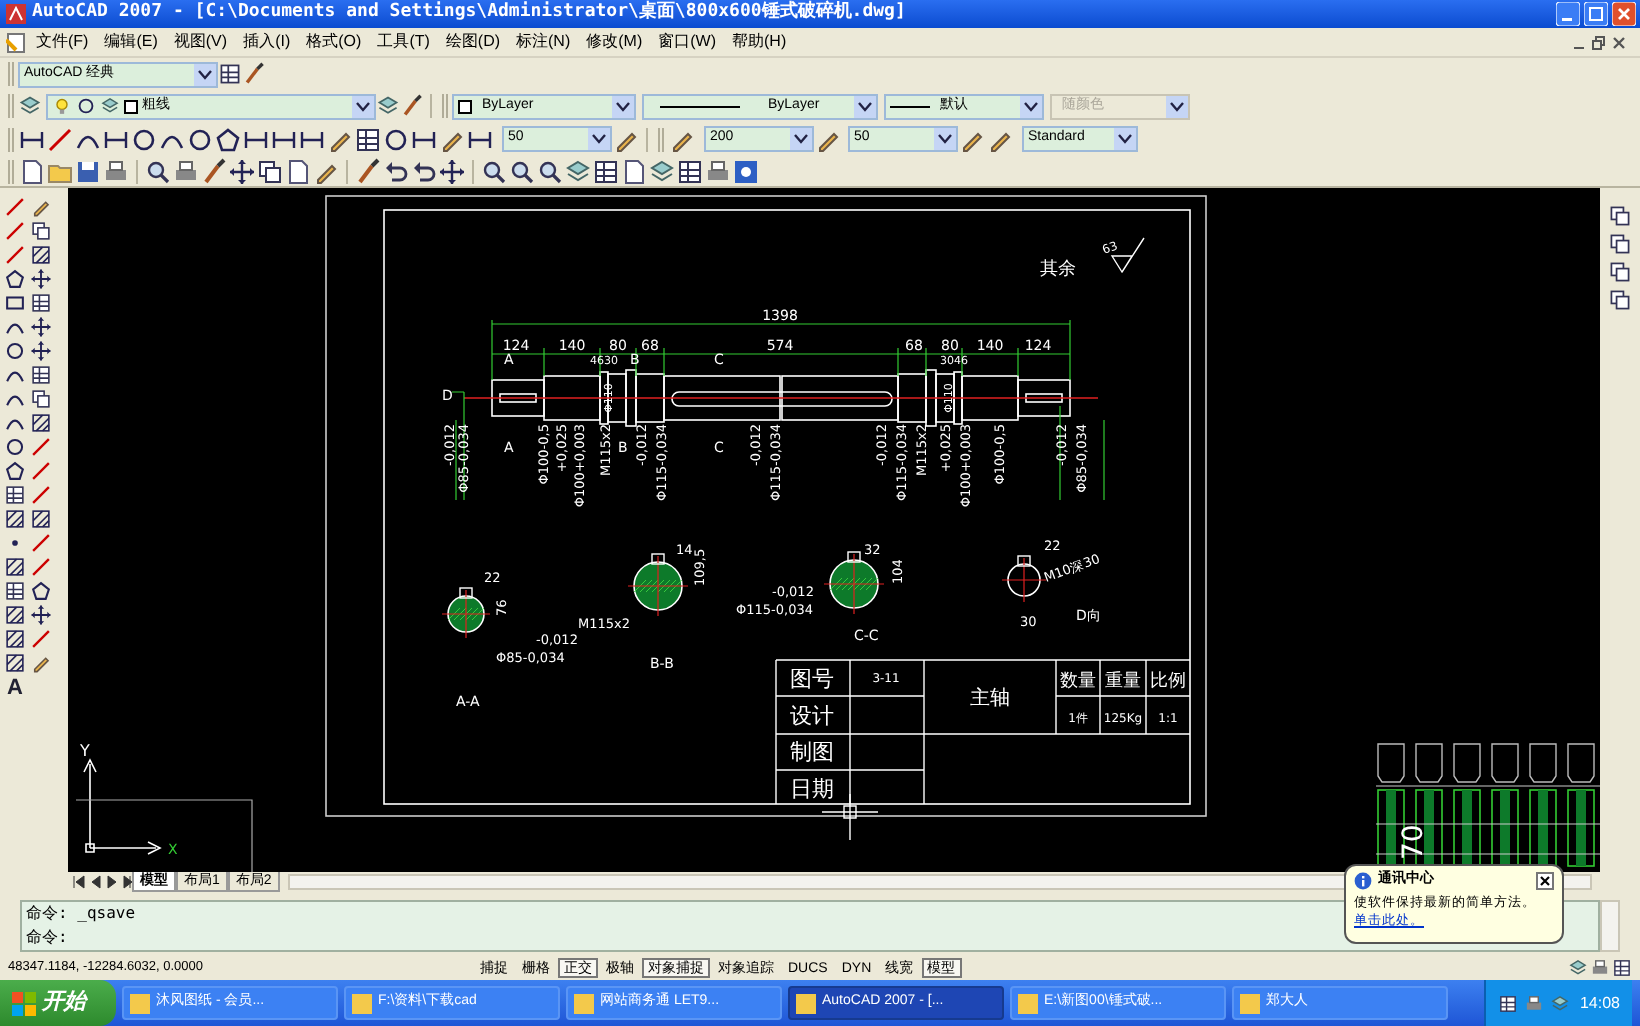 The height and width of the screenshot is (1026, 1640). I want to click on menu-item: 标注(N), so click(543, 42).